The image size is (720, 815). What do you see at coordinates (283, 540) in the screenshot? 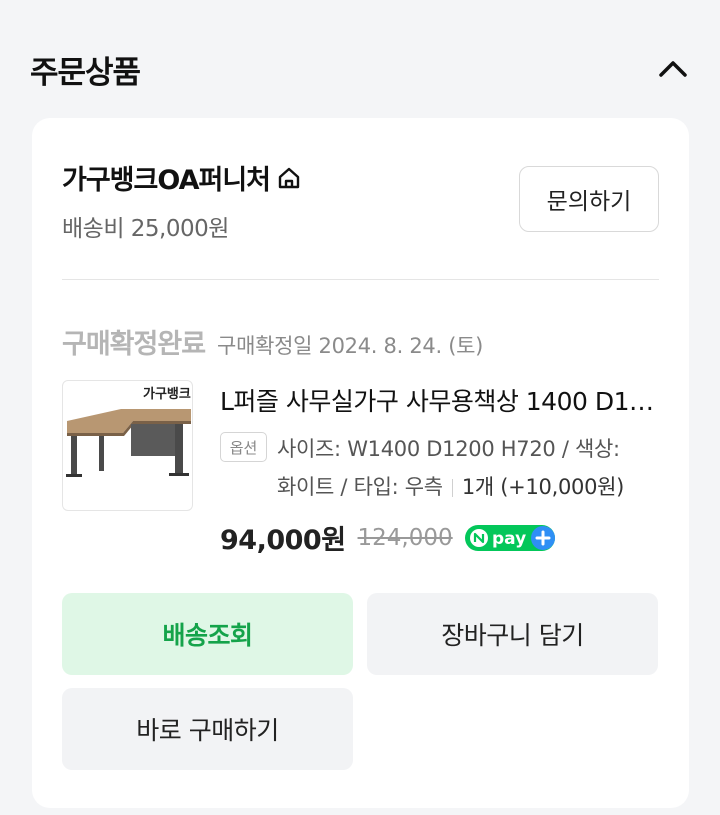
I see `sale-price: 94,000원` at bounding box center [283, 540].